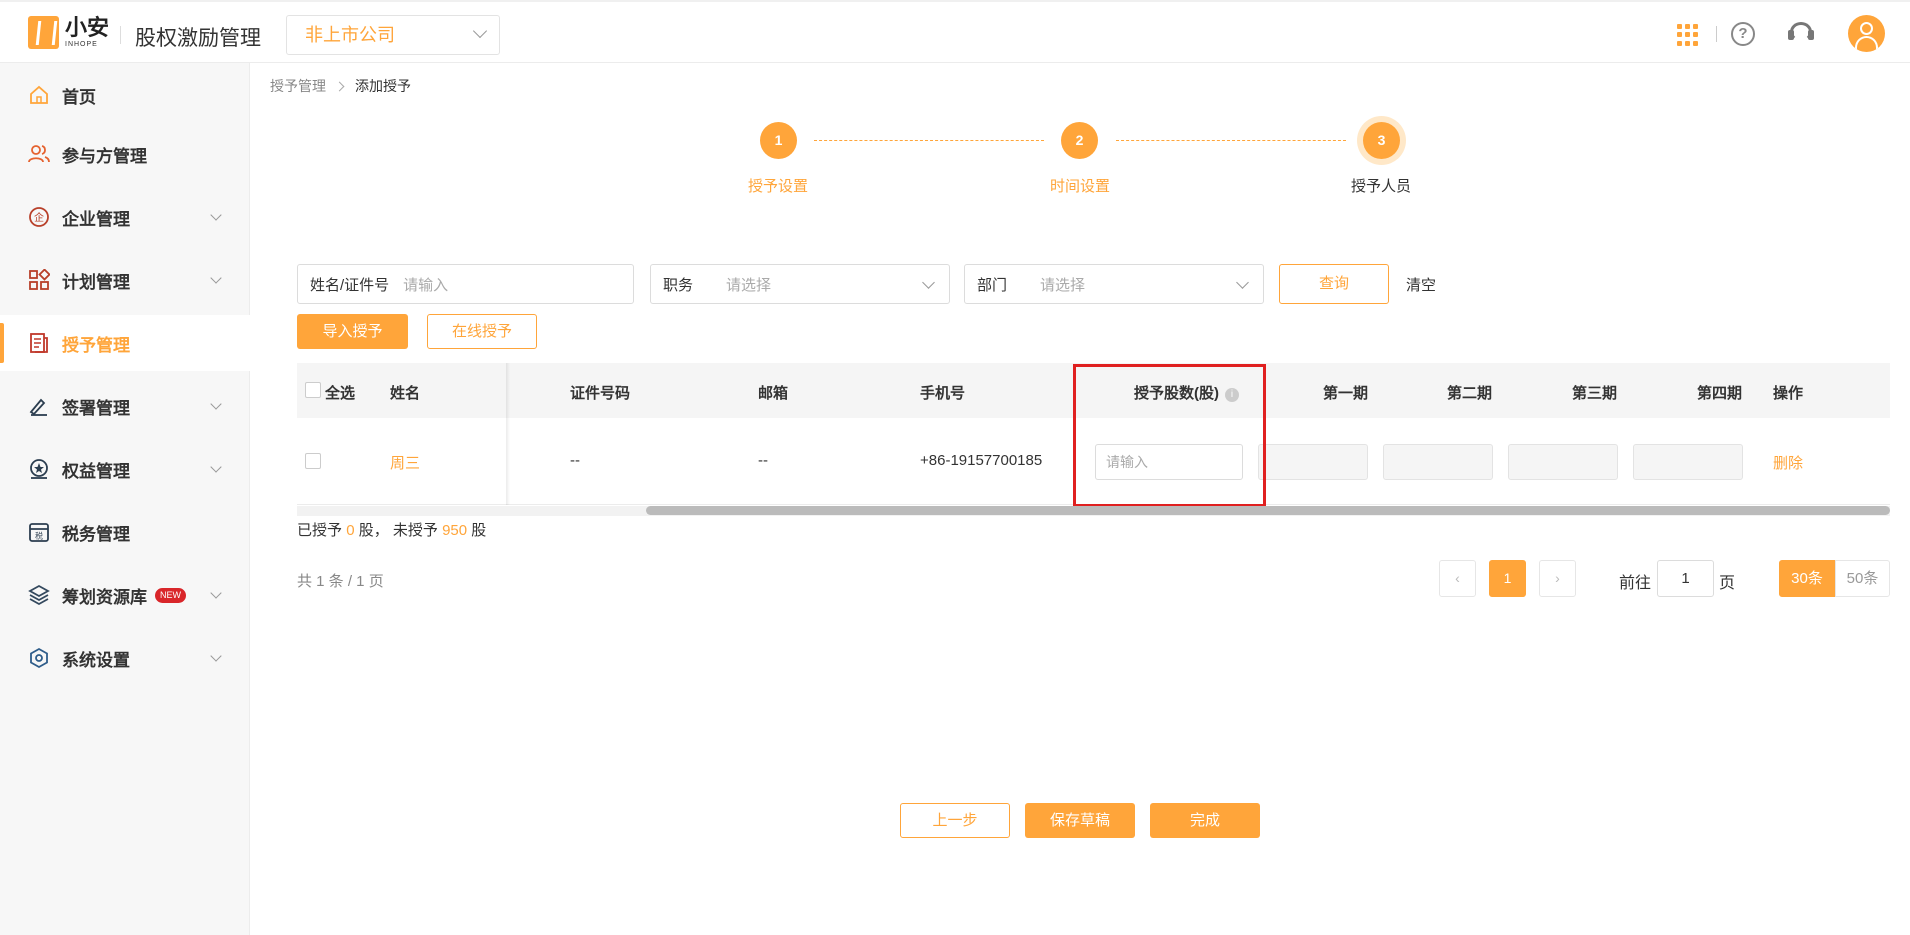 The height and width of the screenshot is (935, 1910). Describe the element at coordinates (38, 407) in the screenshot. I see `sign-icon` at that location.